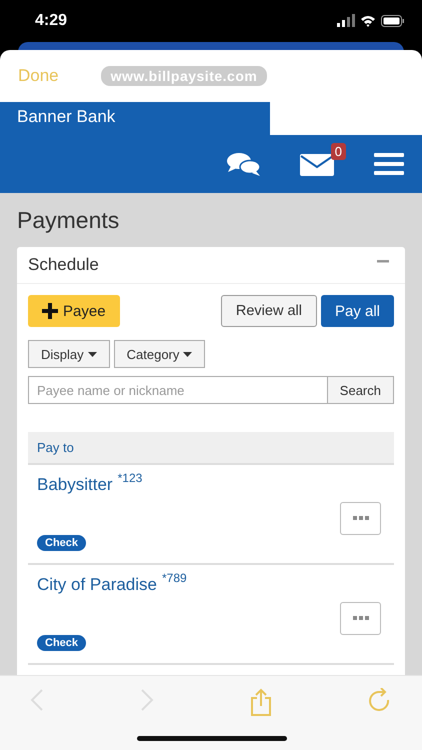 The image size is (422, 750). I want to click on mail-count-badge: 0, so click(338, 151).